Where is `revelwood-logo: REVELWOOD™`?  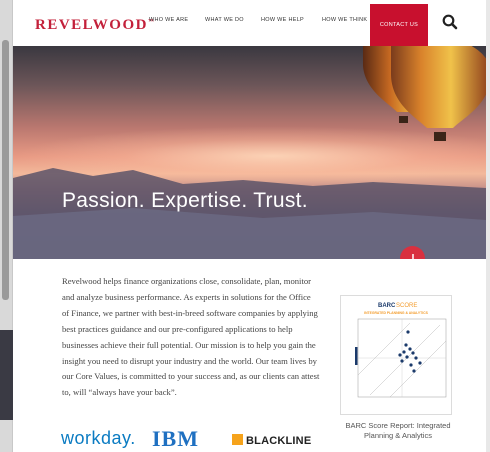
revelwood-logo: REVELWOOD™ is located at coordinates (95, 25).